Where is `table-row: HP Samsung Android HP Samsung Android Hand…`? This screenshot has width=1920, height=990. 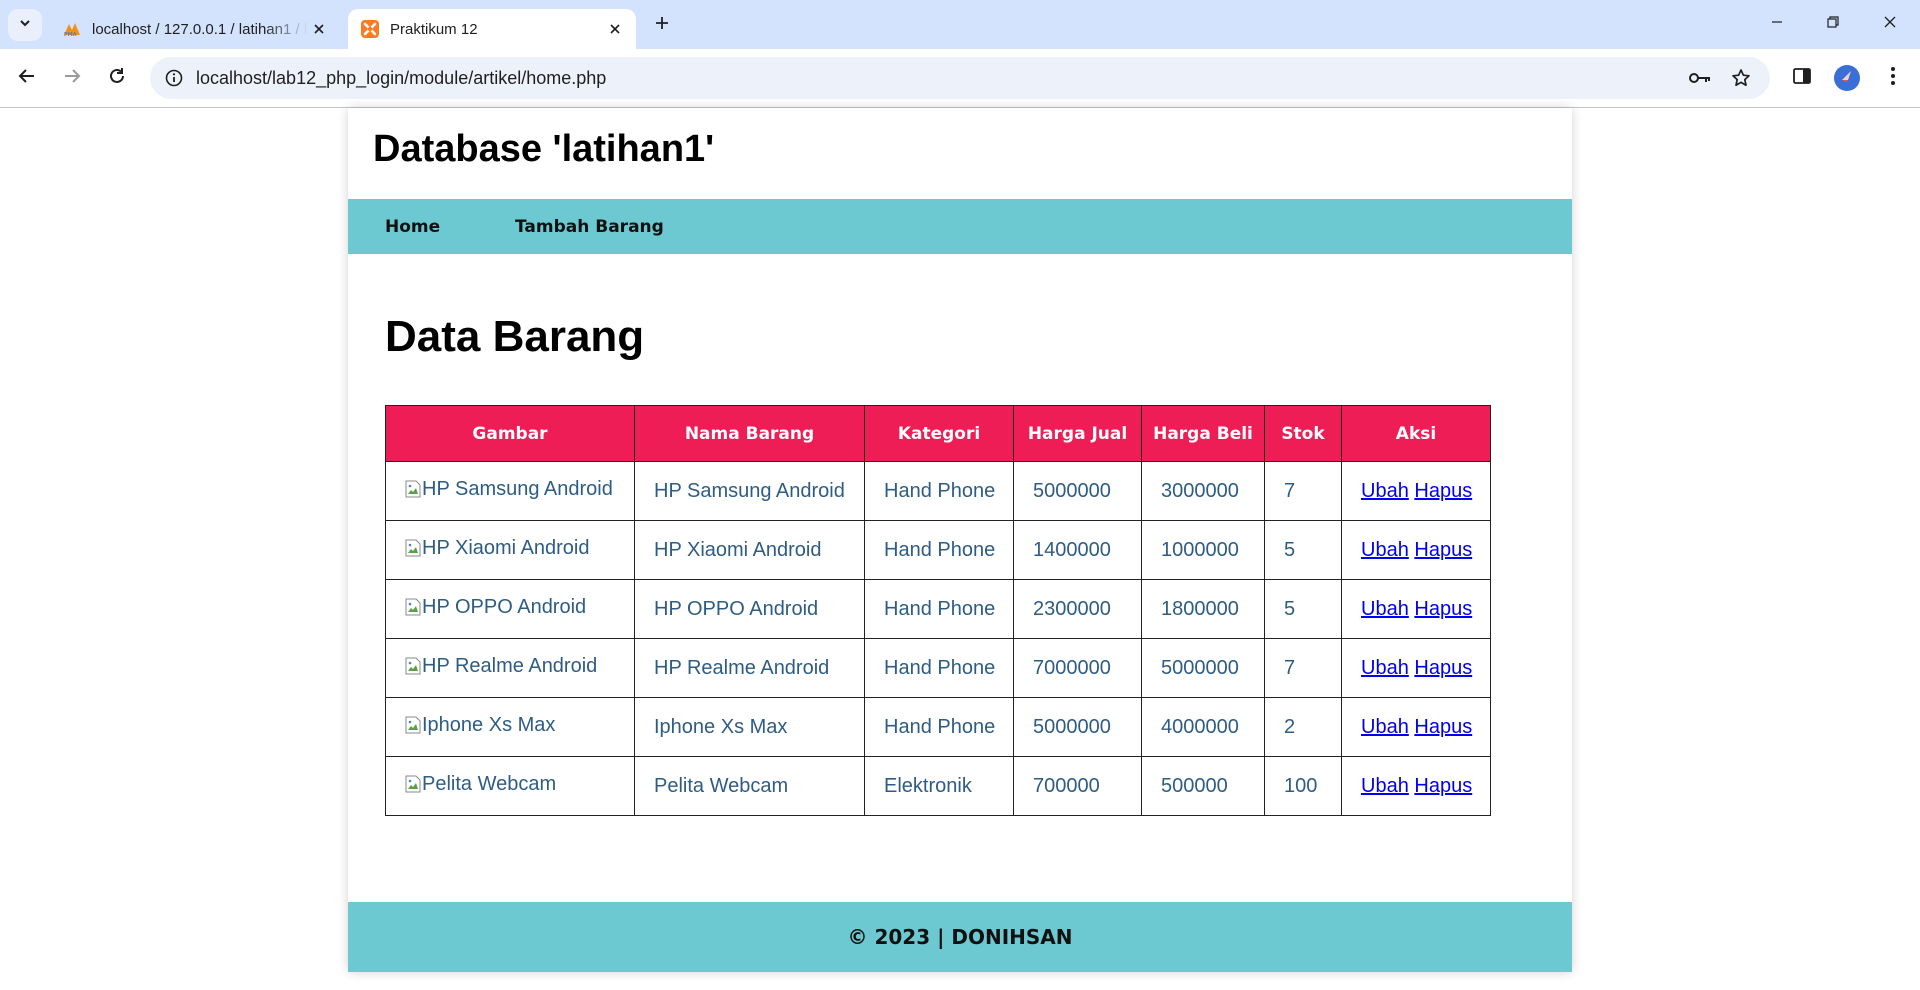 table-row: HP Samsung Android HP Samsung Android Hand… is located at coordinates (938, 491).